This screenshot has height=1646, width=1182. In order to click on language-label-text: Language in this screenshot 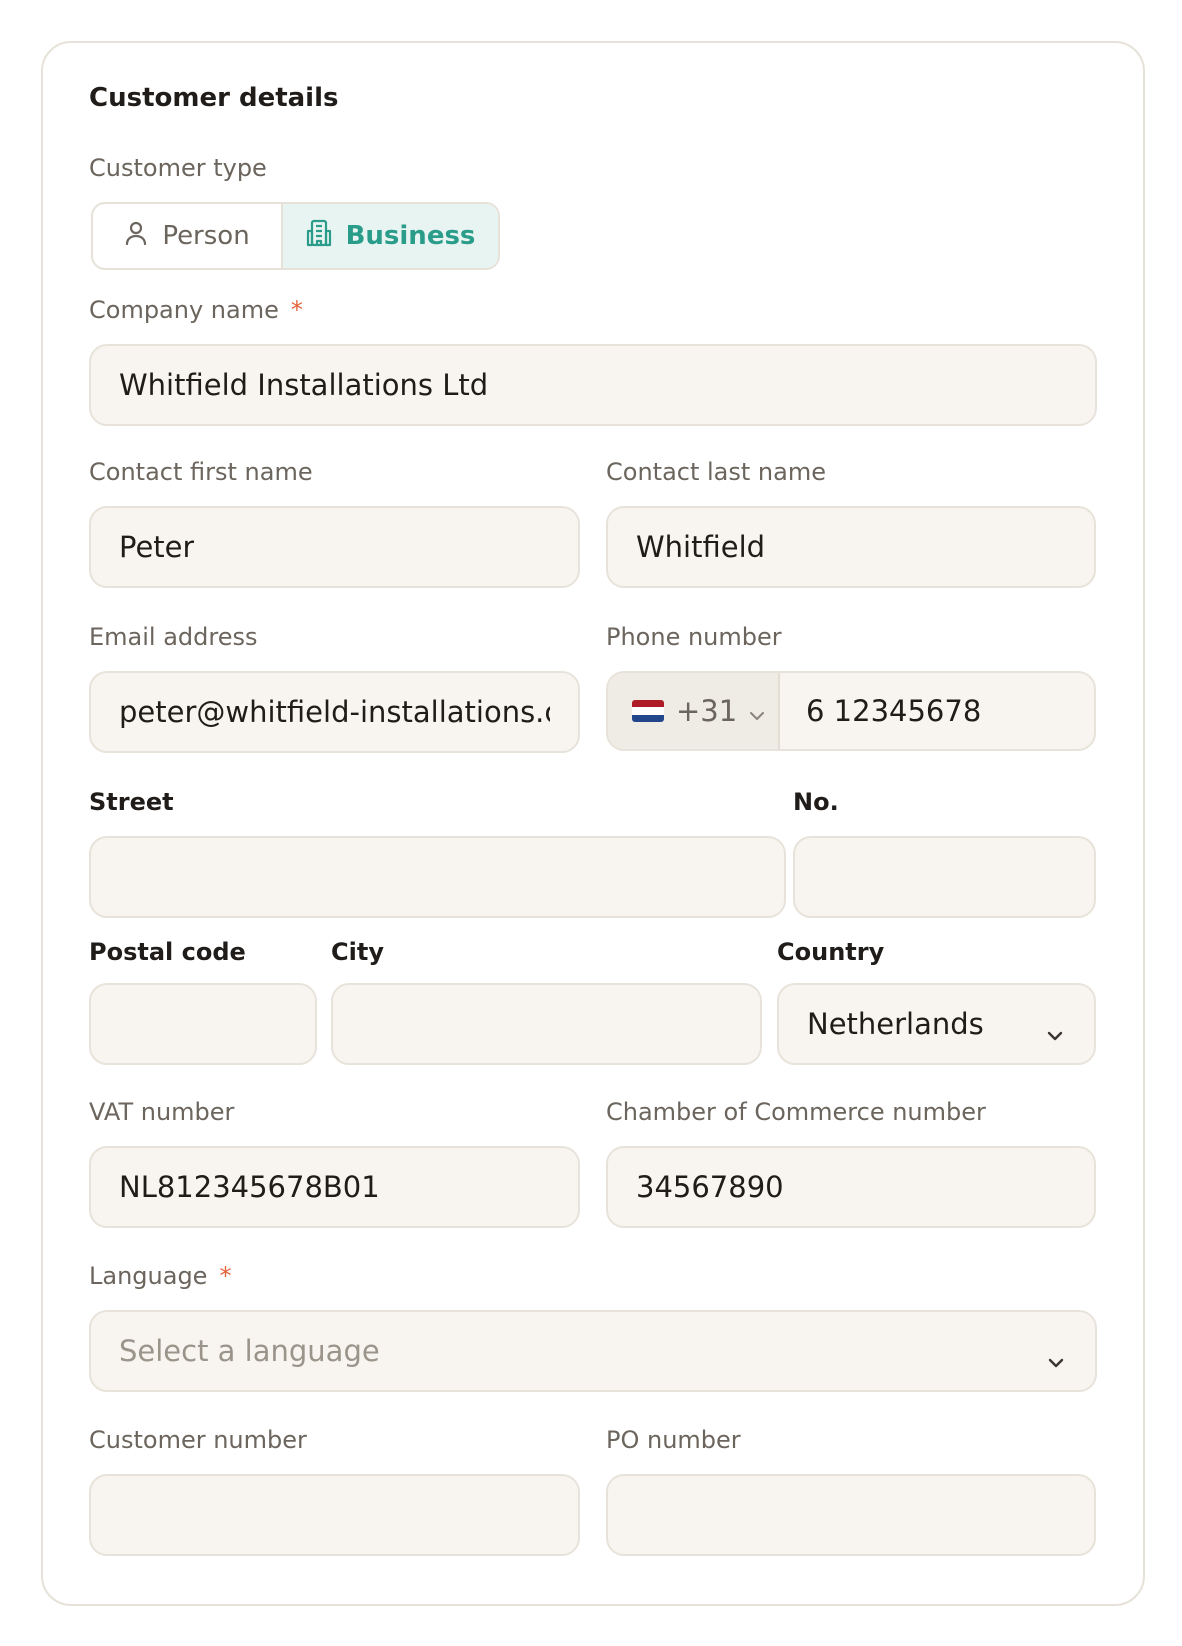, I will do `click(148, 1276)`.